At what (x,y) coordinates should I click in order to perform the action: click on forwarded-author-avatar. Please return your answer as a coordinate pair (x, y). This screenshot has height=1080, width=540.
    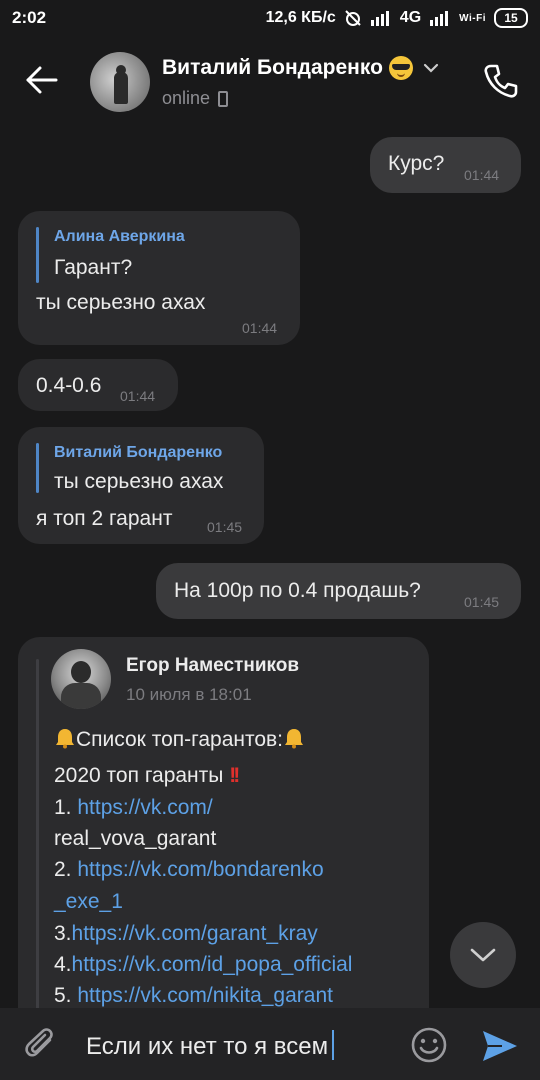
    Looking at the image, I should click on (81, 679).